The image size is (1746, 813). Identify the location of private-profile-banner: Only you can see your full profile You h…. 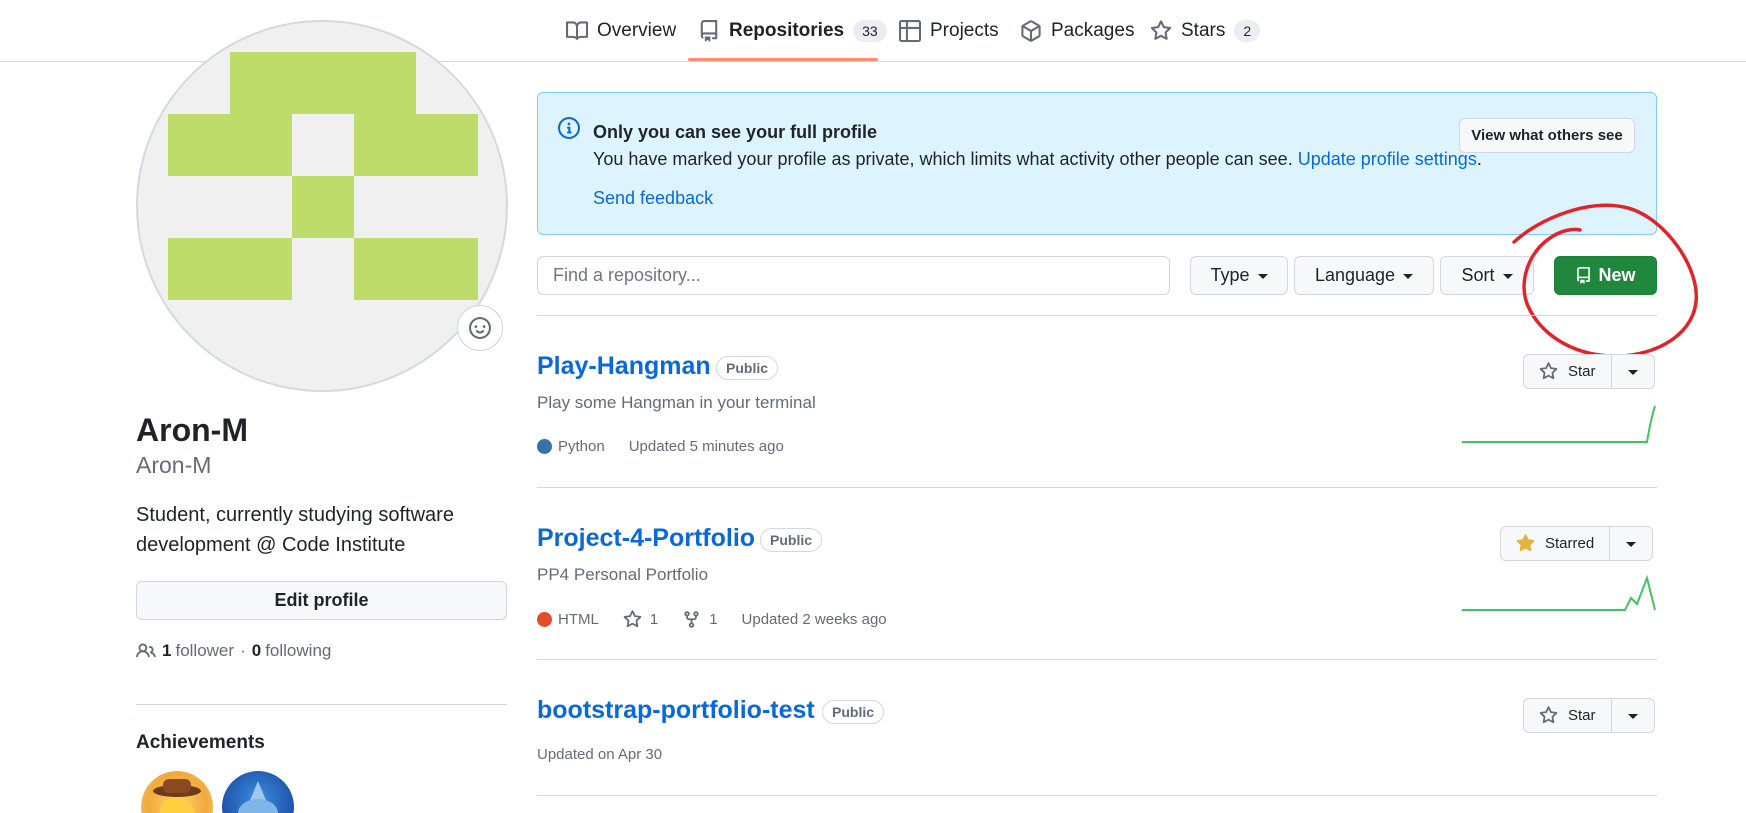
(1097, 163).